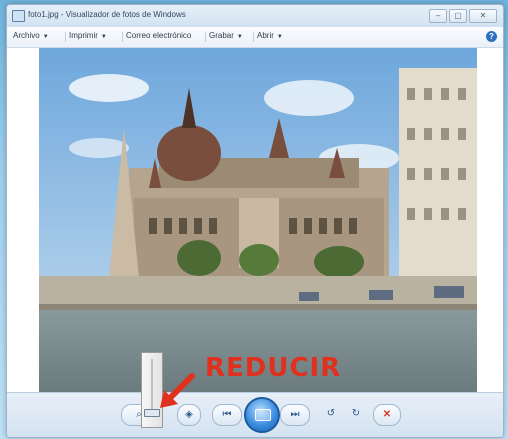  Describe the element at coordinates (483, 16) in the screenshot. I see `close-button: ✕` at that location.